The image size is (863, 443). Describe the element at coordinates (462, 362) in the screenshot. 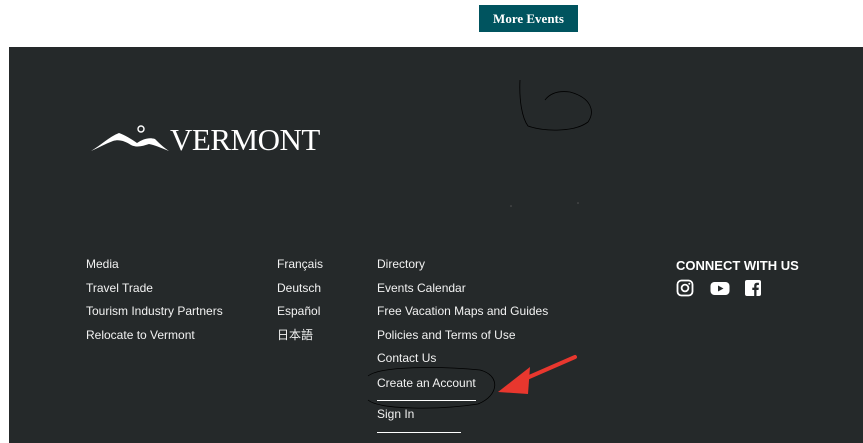

I see `link-contact-us: Contact Us` at that location.